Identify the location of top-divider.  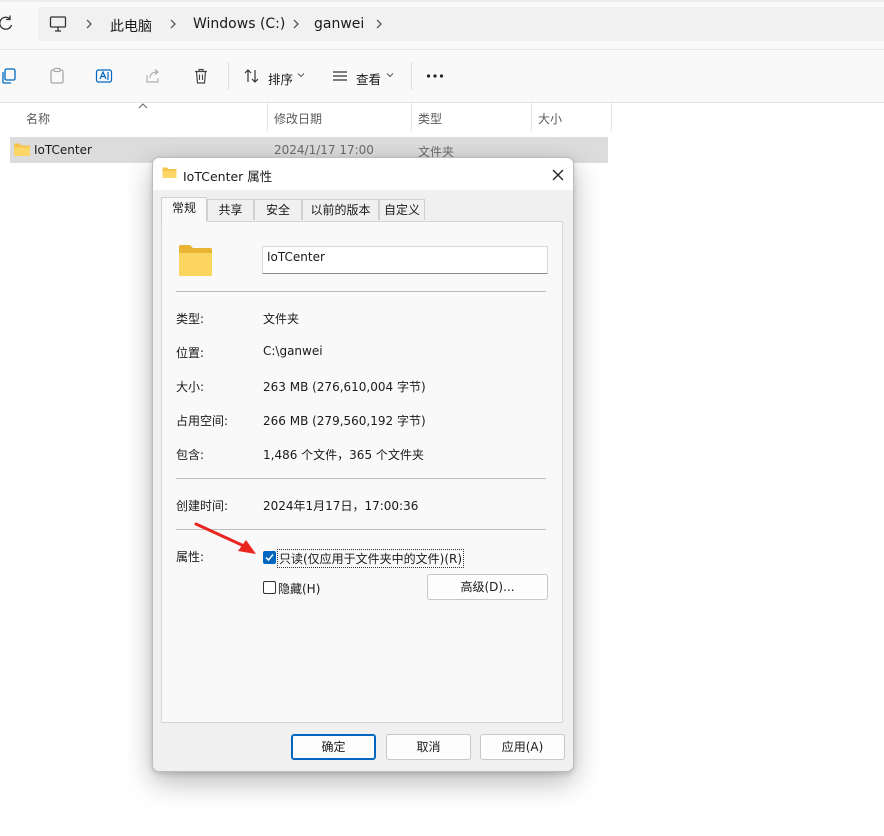
(442, 1).